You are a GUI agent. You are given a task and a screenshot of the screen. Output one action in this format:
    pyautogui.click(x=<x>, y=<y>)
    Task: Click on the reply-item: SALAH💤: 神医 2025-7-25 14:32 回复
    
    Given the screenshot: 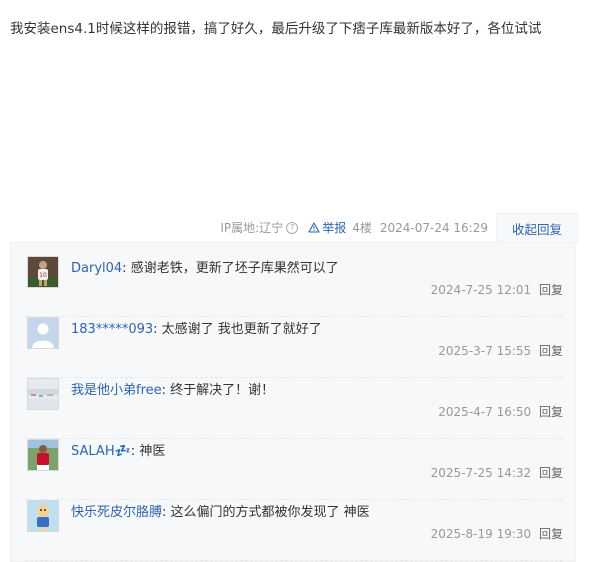 What is the action you would take?
    pyautogui.click(x=294, y=469)
    